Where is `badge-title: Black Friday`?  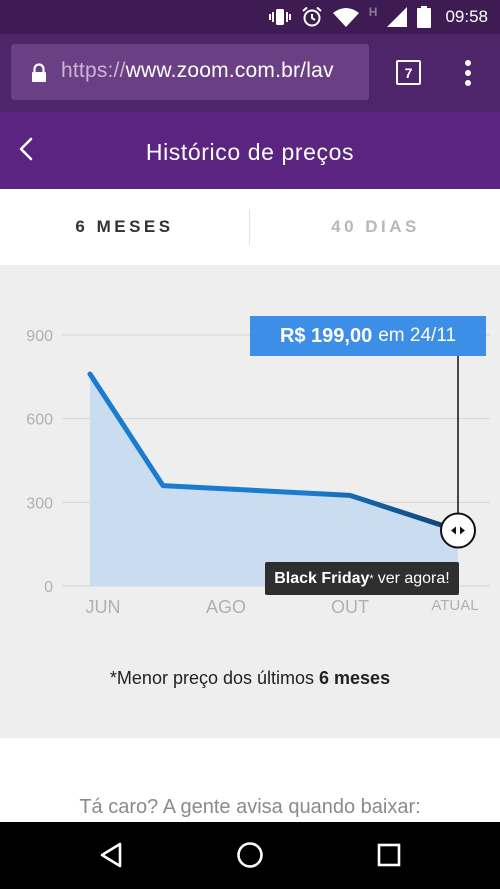
badge-title: Black Friday is located at coordinates (322, 578).